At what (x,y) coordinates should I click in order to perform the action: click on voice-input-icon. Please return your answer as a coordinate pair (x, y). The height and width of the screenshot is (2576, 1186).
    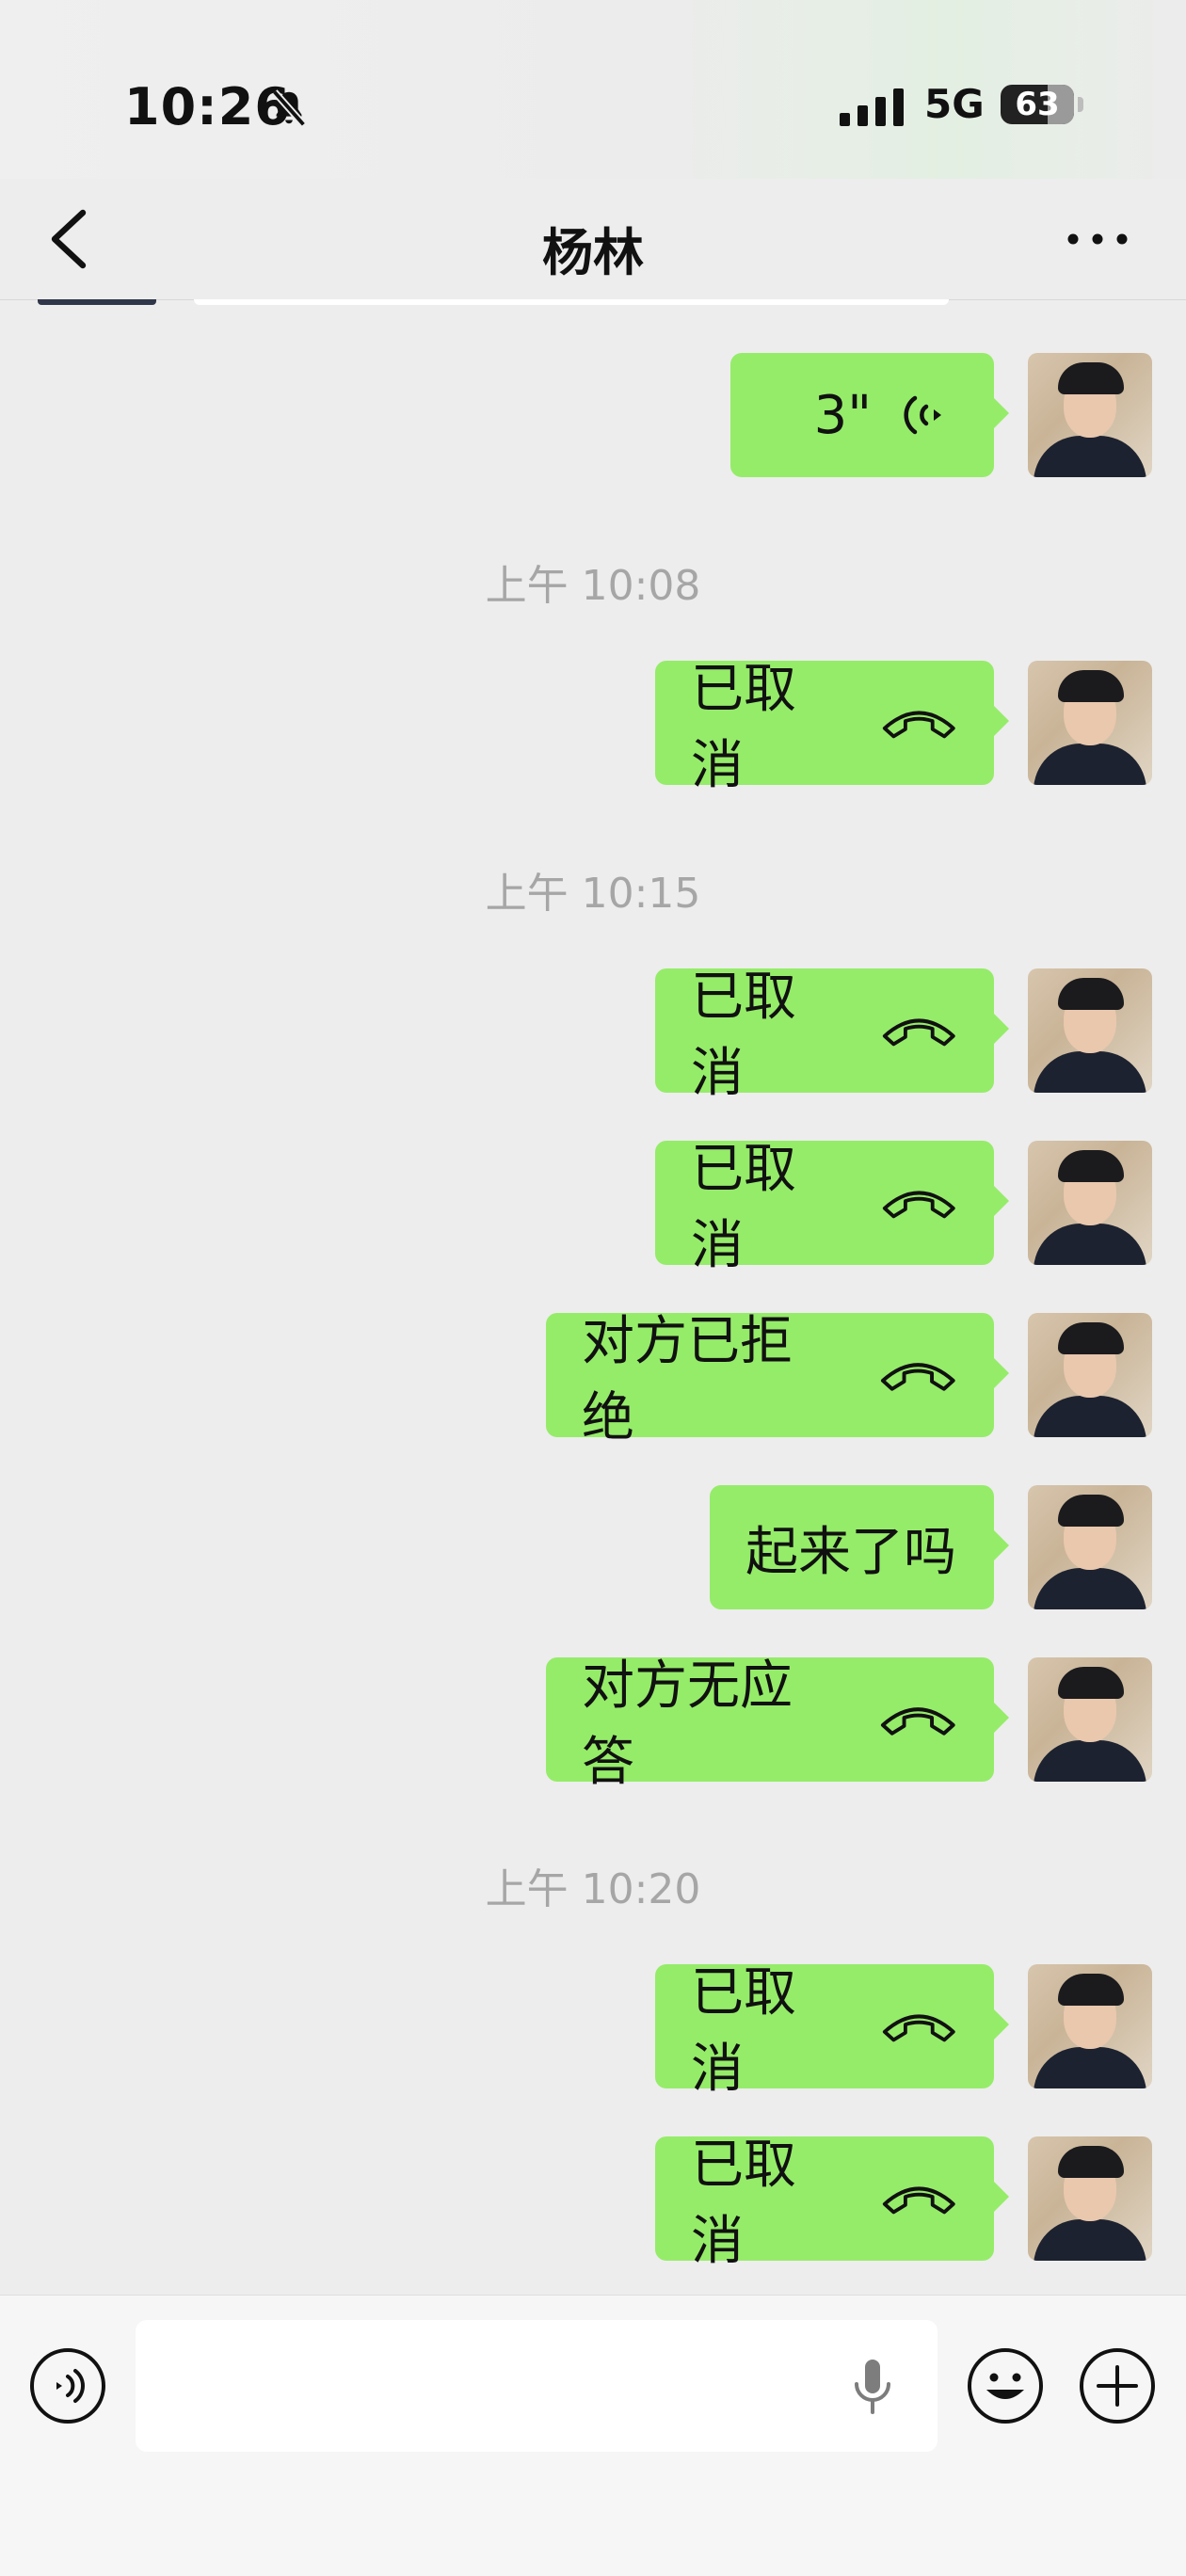
    Looking at the image, I should click on (67, 2385).